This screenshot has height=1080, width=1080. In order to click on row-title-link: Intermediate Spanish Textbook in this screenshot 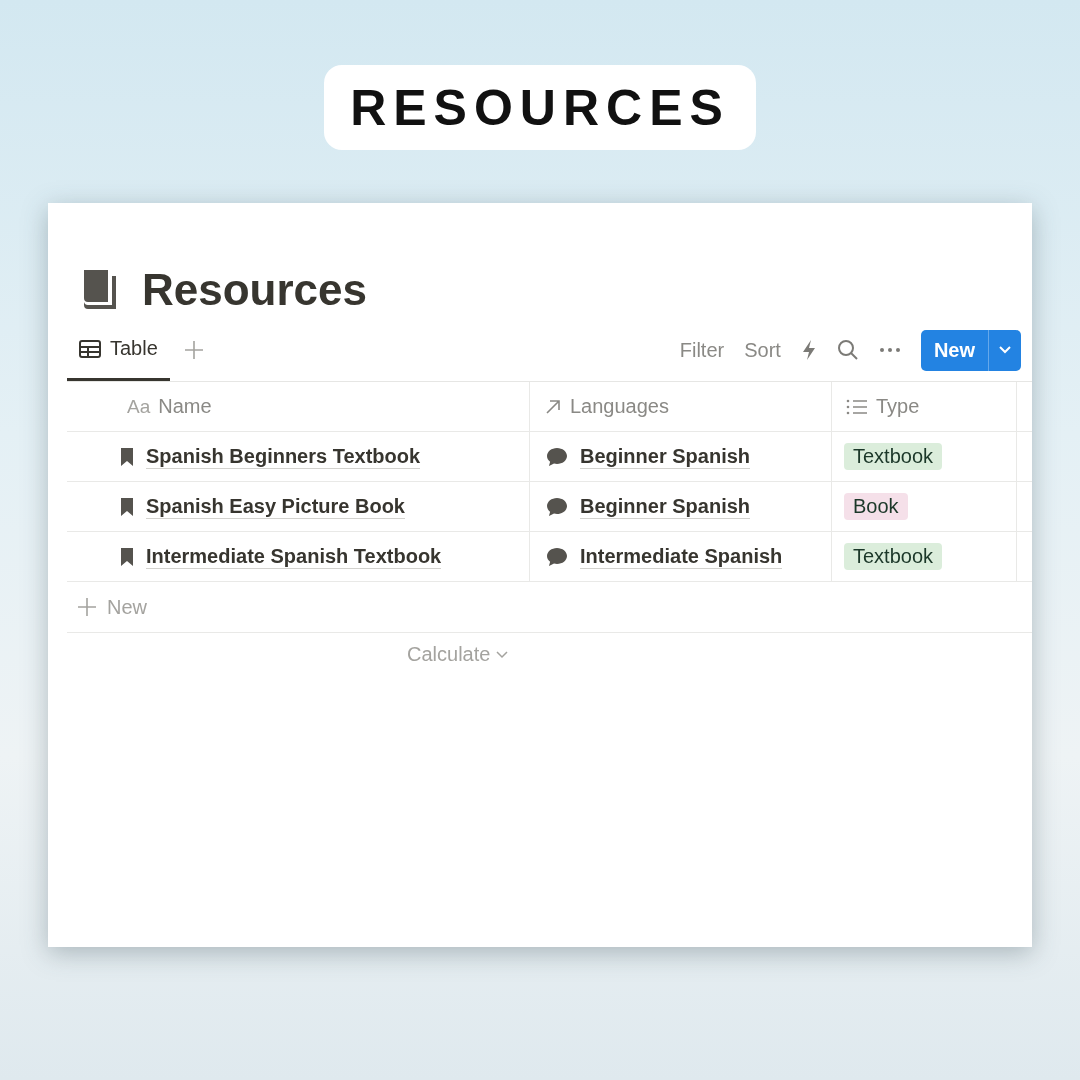, I will do `click(294, 556)`.